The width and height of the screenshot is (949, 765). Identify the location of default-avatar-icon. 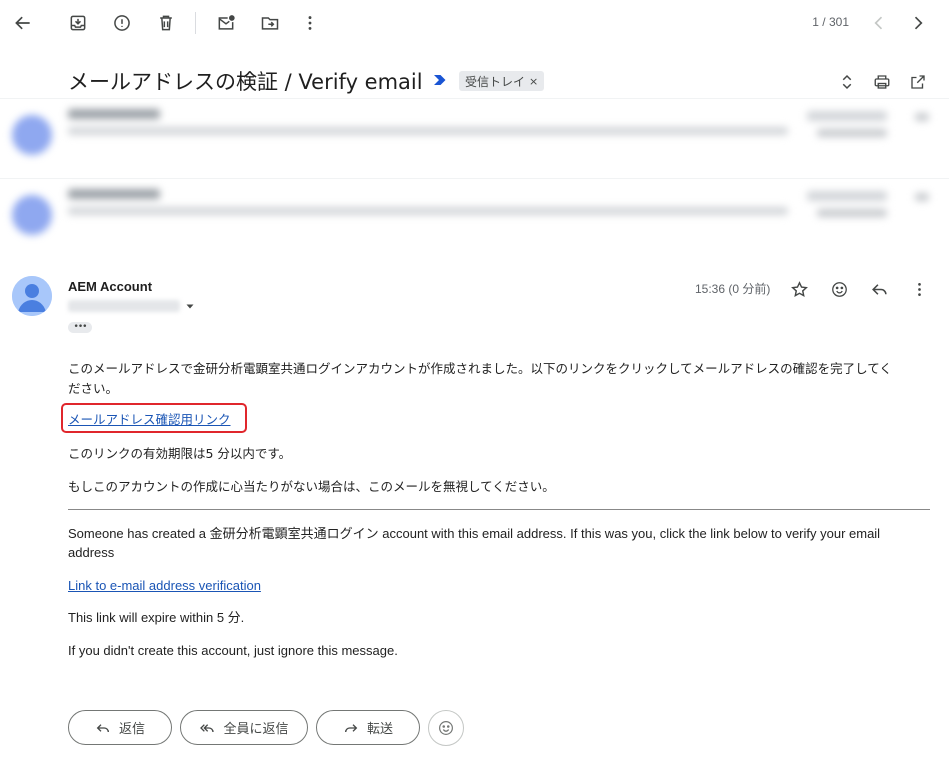
(32, 296).